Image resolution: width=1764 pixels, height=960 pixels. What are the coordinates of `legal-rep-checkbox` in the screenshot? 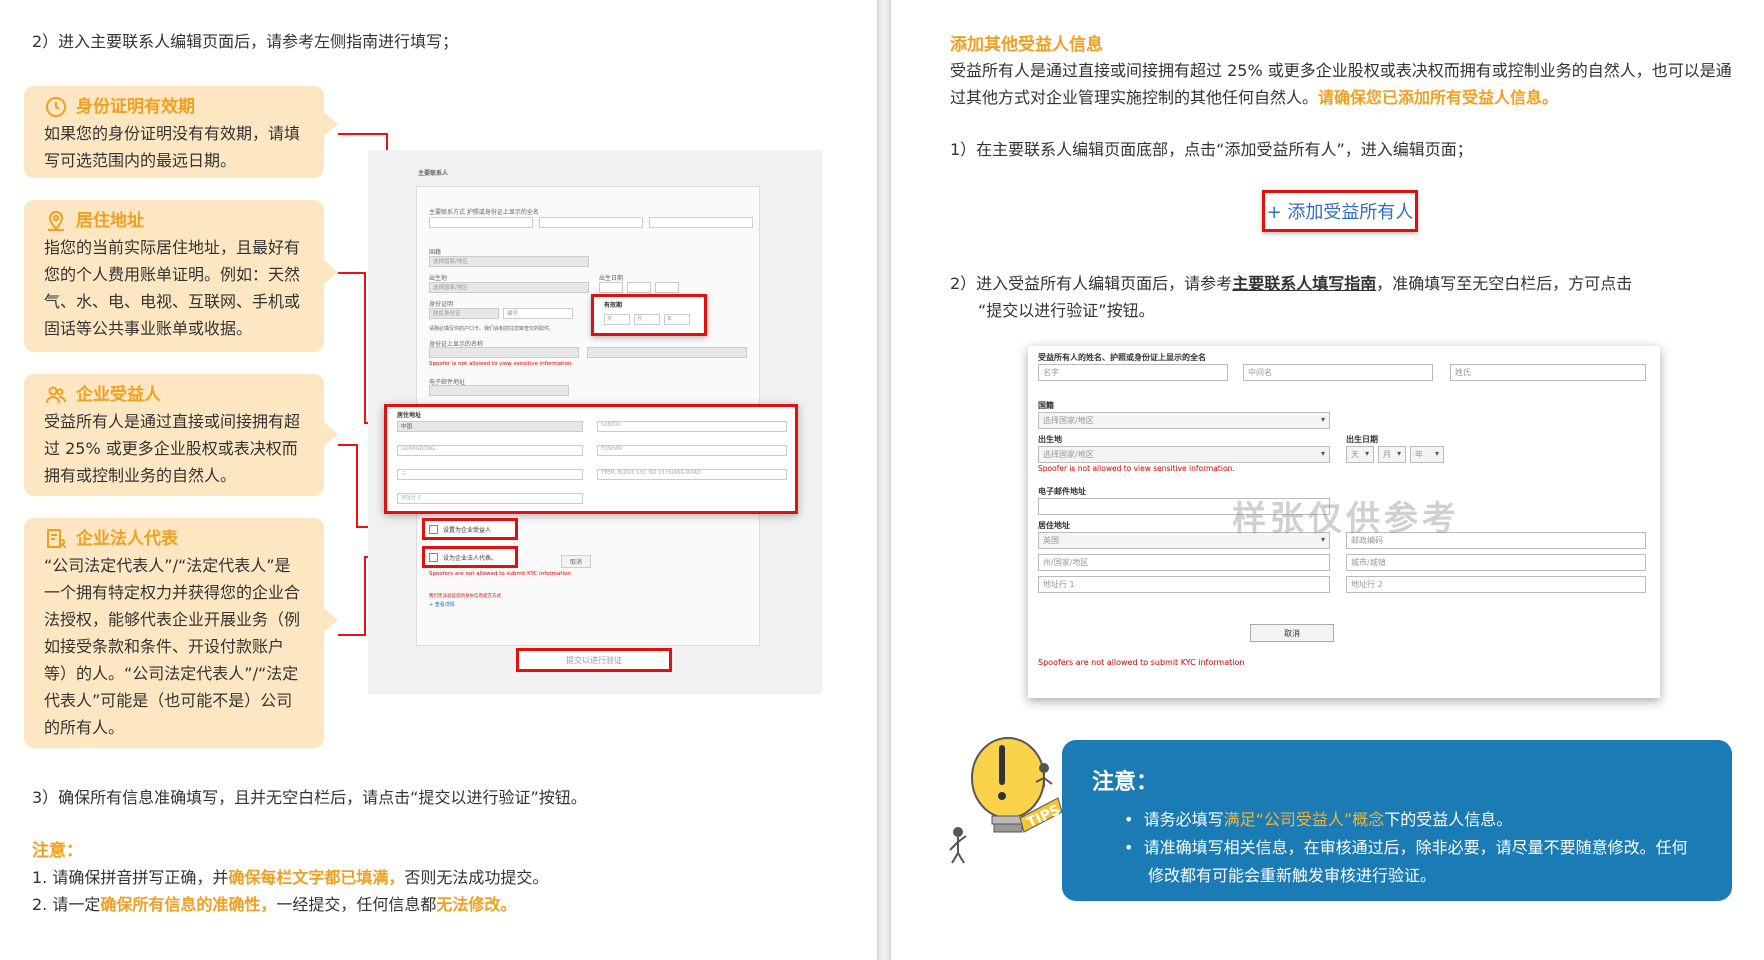 It's located at (433, 557).